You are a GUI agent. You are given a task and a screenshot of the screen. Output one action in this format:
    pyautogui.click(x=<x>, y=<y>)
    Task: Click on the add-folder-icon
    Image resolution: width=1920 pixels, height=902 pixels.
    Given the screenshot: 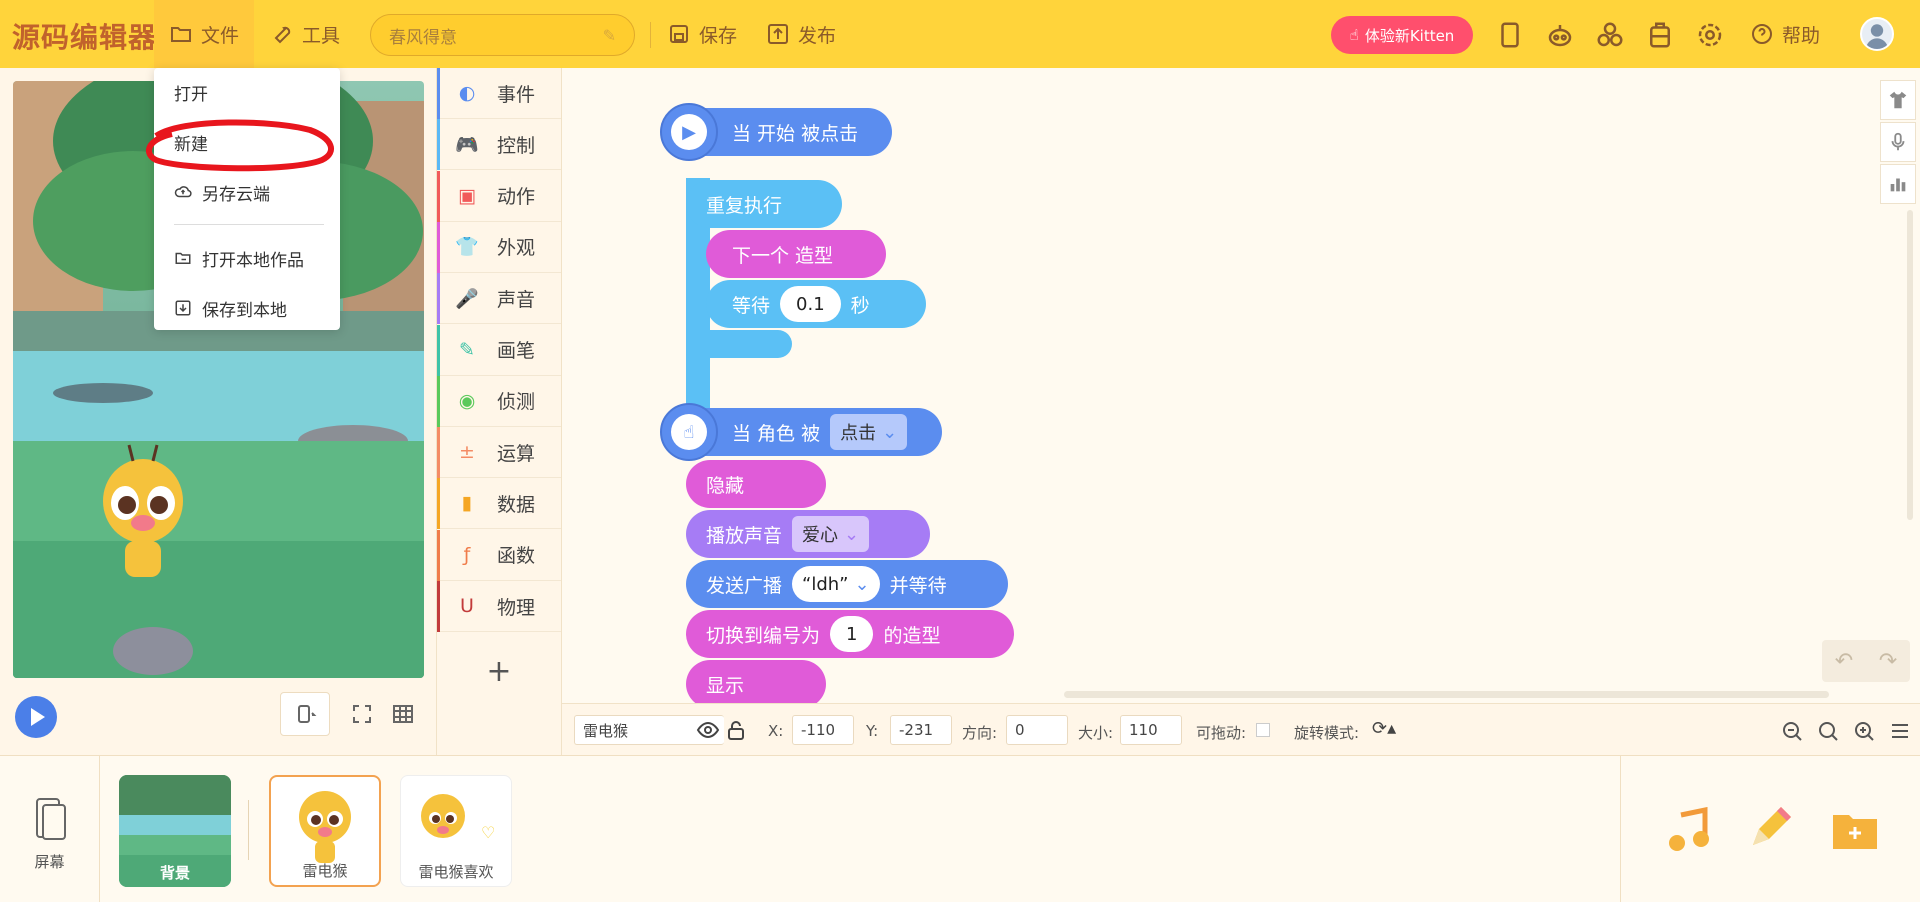 What is the action you would take?
    pyautogui.click(x=1855, y=829)
    